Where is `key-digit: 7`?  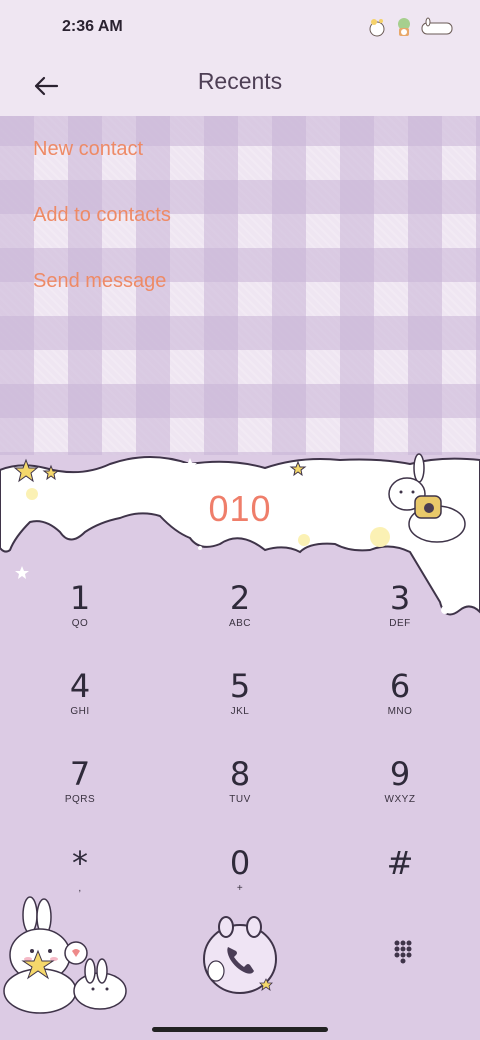
key-digit: 7 is located at coordinates (80, 774).